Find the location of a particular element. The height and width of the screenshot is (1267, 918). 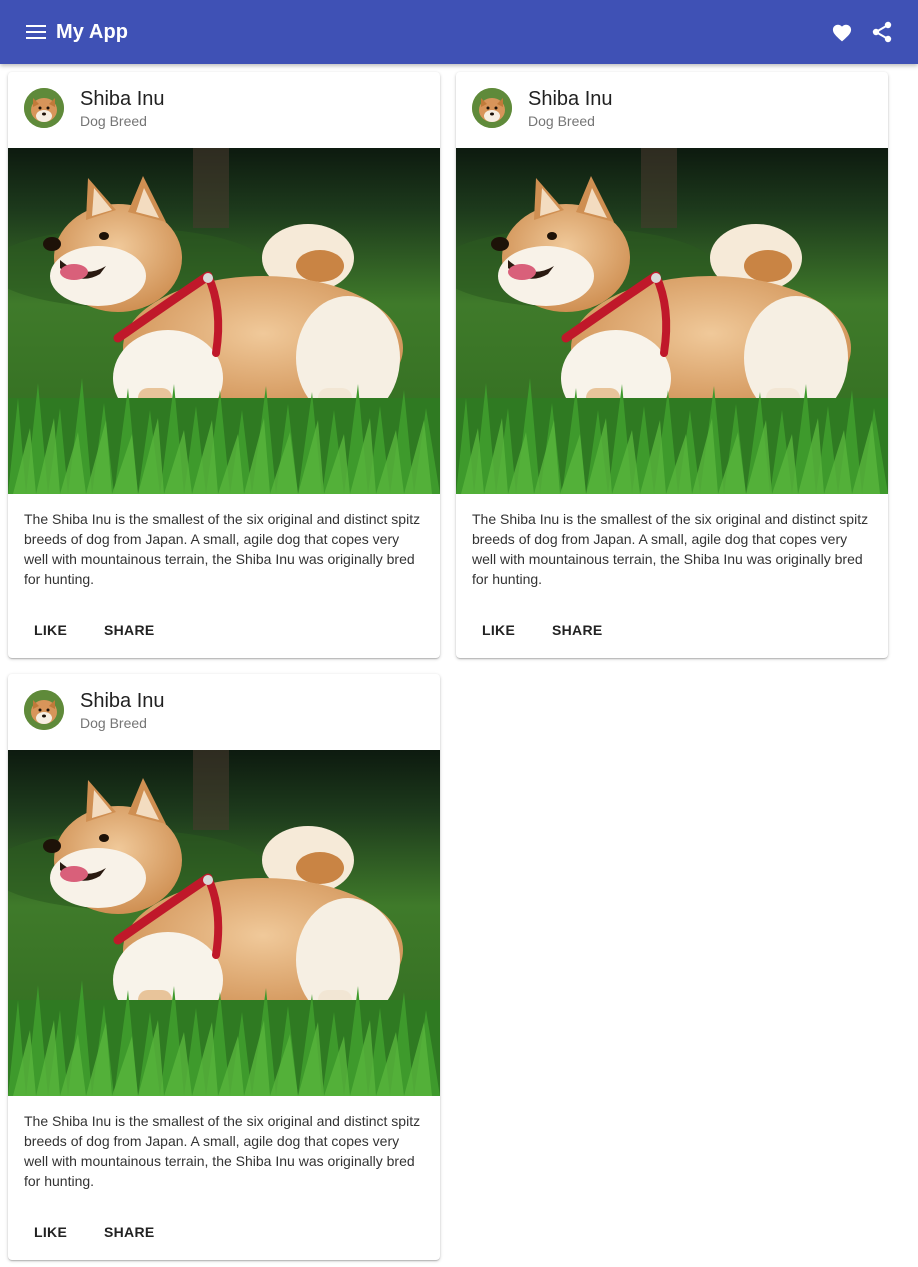

app-title: My App is located at coordinates (92, 32).